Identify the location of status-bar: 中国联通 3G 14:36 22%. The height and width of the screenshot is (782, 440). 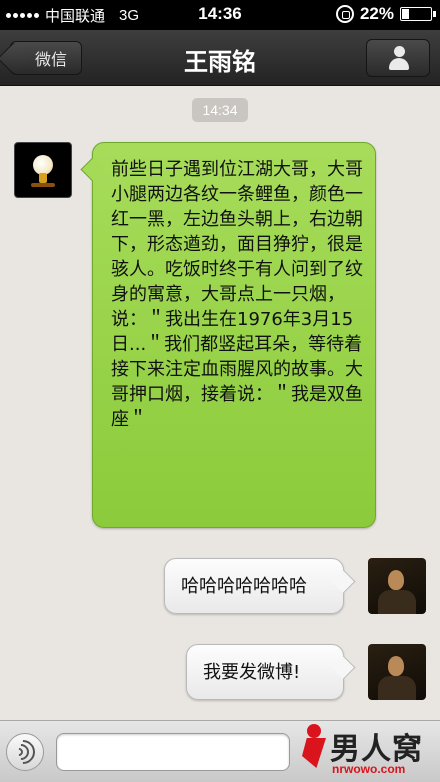
(220, 15).